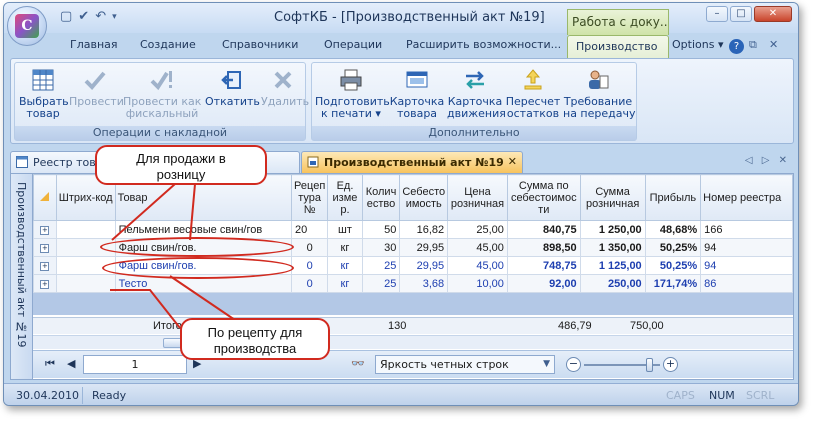  I want to click on highlight-ellipse-production, so click(198, 268).